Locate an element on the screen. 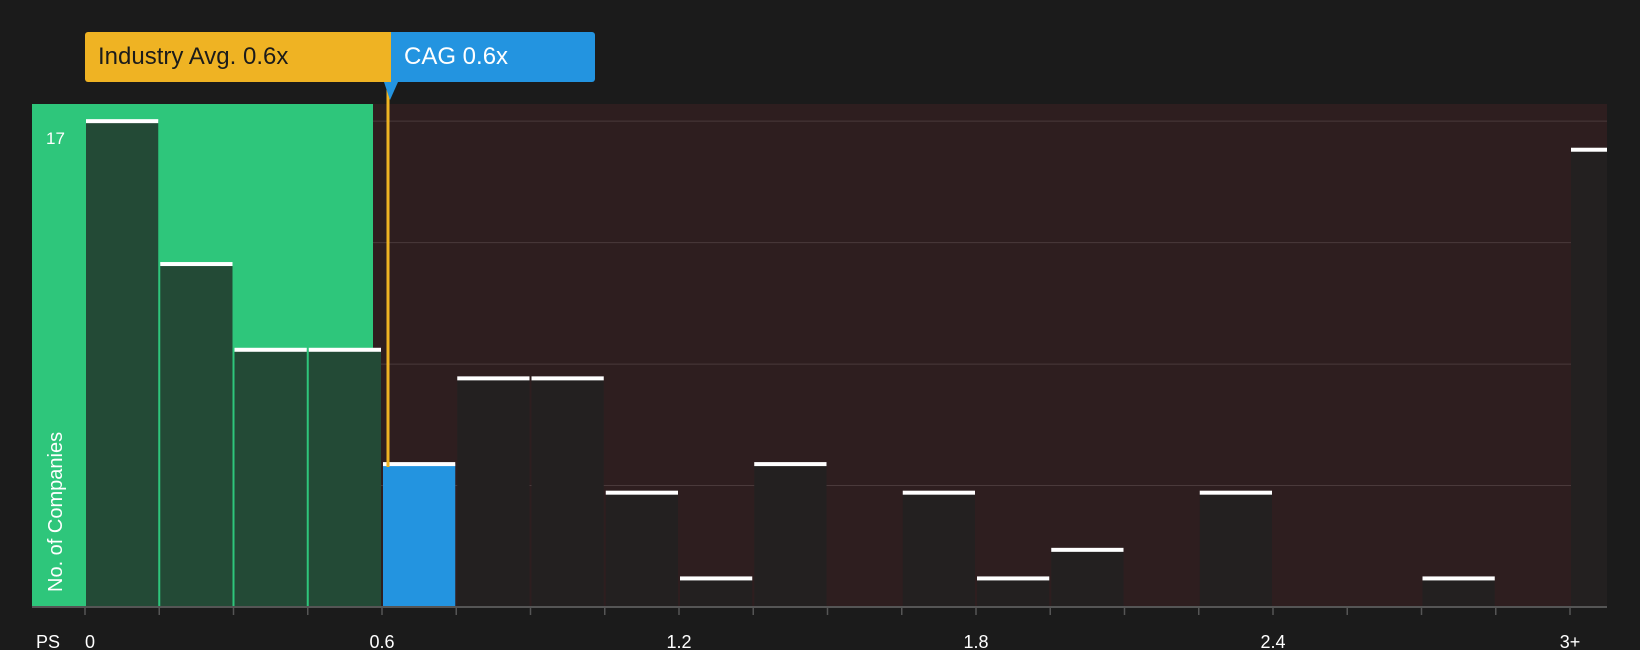  x-axis-ticks: 0 0.6 1.2 1.8 2.4 3+ is located at coordinates (832, 628).